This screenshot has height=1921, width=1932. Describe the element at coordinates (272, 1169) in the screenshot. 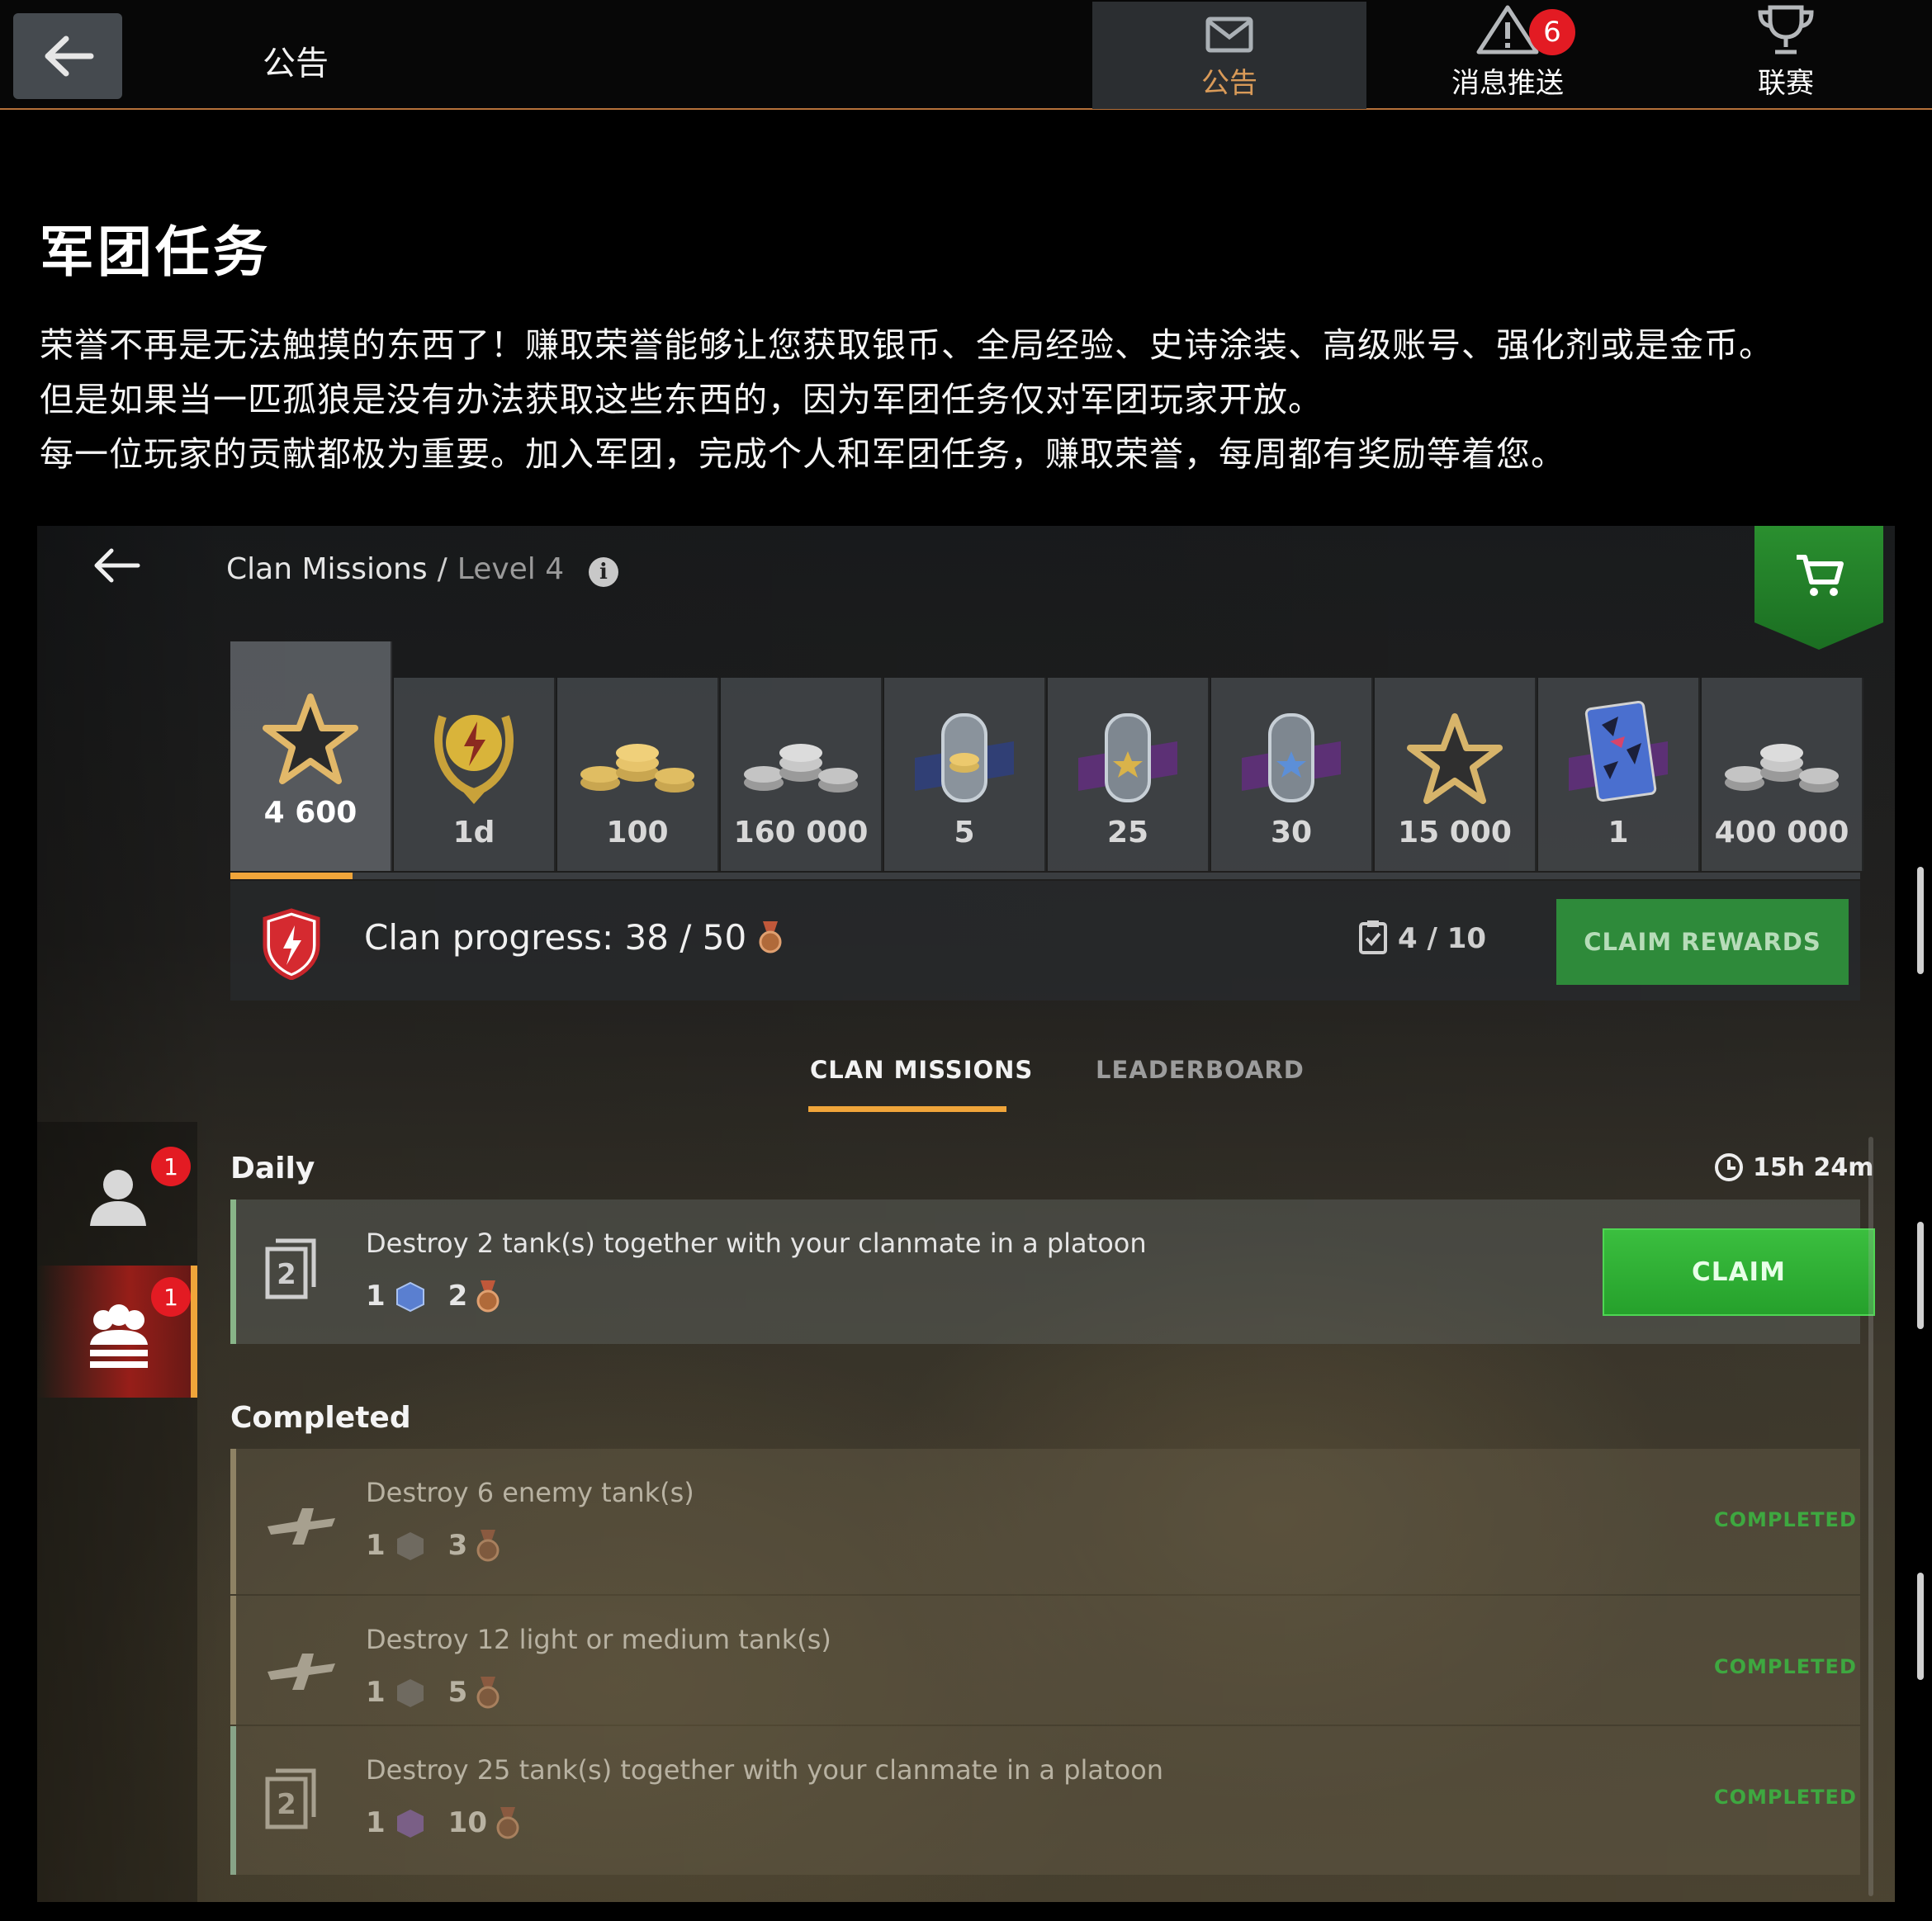

I see `daily-section-title: Daily` at that location.